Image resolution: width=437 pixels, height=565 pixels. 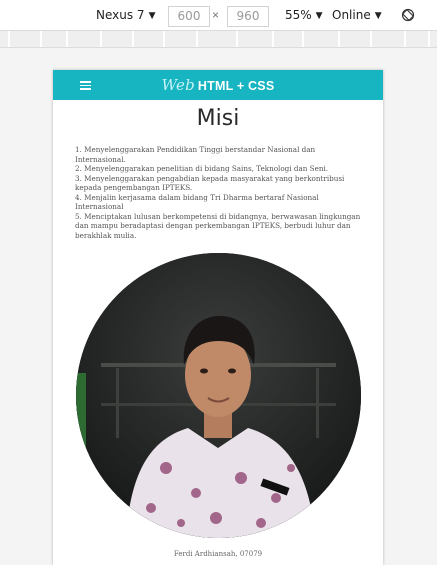 What do you see at coordinates (218, 554) in the screenshot?
I see `photo-caption: Ferdi Ardhiansah, 07079` at bounding box center [218, 554].